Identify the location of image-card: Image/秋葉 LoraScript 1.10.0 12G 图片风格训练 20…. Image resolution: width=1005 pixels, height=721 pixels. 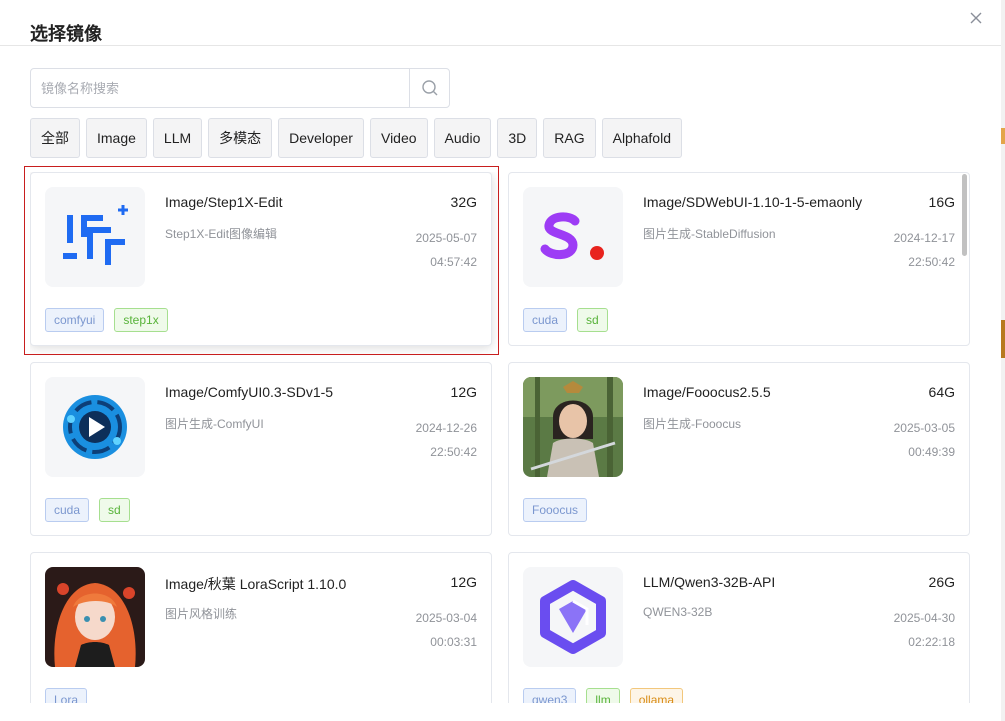
(261, 627).